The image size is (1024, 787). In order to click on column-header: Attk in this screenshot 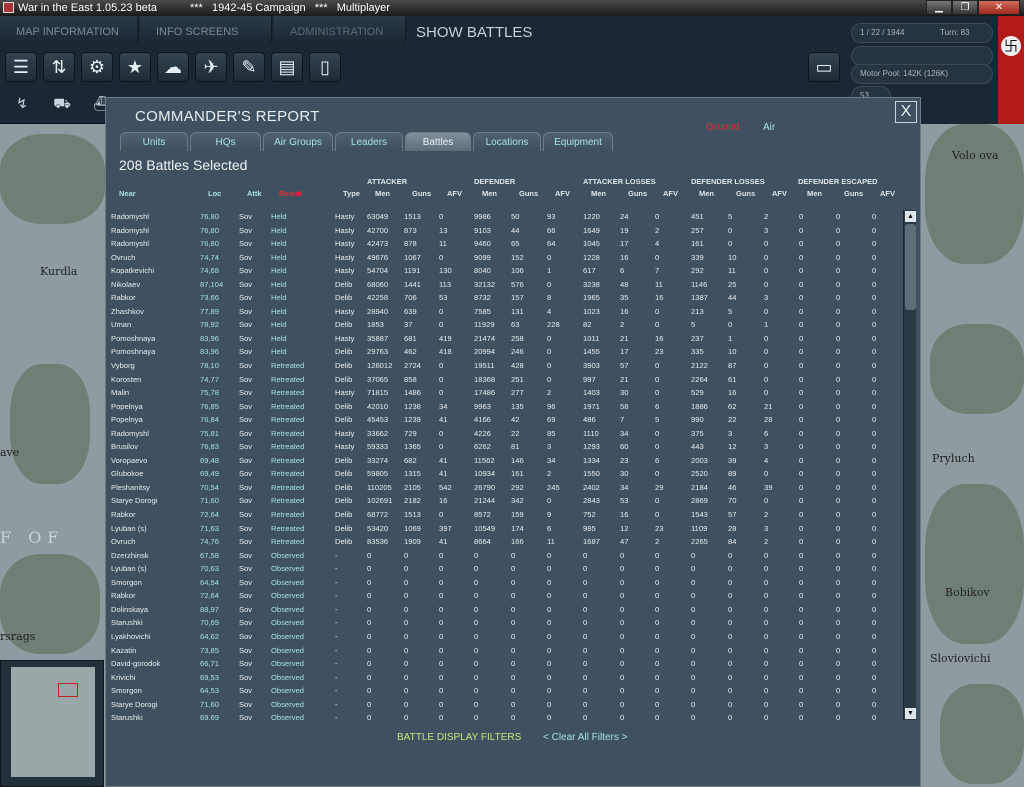, I will do `click(254, 193)`.